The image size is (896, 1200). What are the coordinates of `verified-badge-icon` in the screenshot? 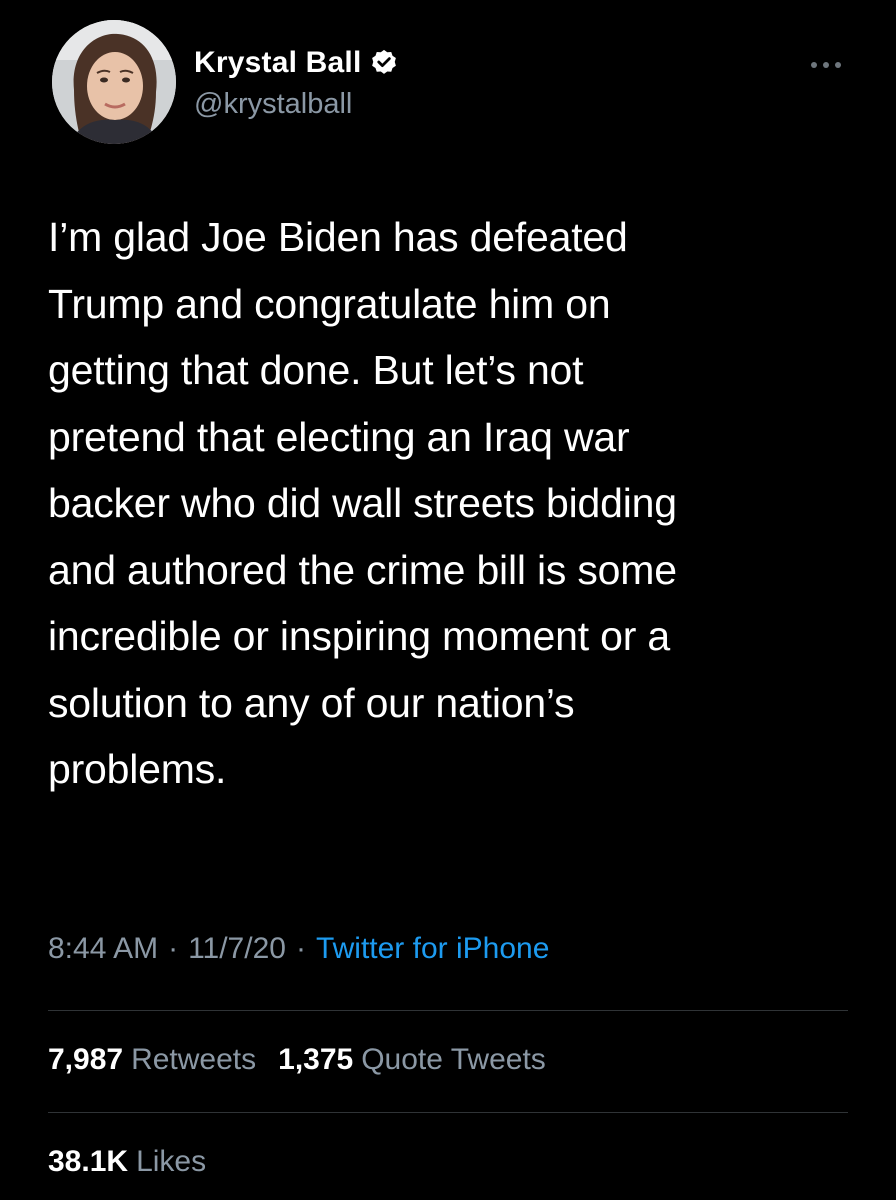 It's located at (384, 63).